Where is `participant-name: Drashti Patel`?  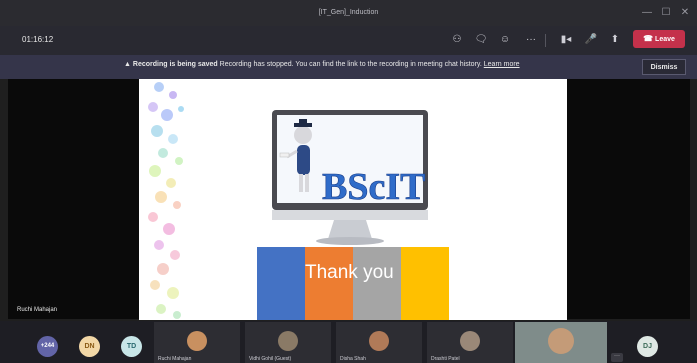 participant-name: Drashti Patel is located at coordinates (445, 359).